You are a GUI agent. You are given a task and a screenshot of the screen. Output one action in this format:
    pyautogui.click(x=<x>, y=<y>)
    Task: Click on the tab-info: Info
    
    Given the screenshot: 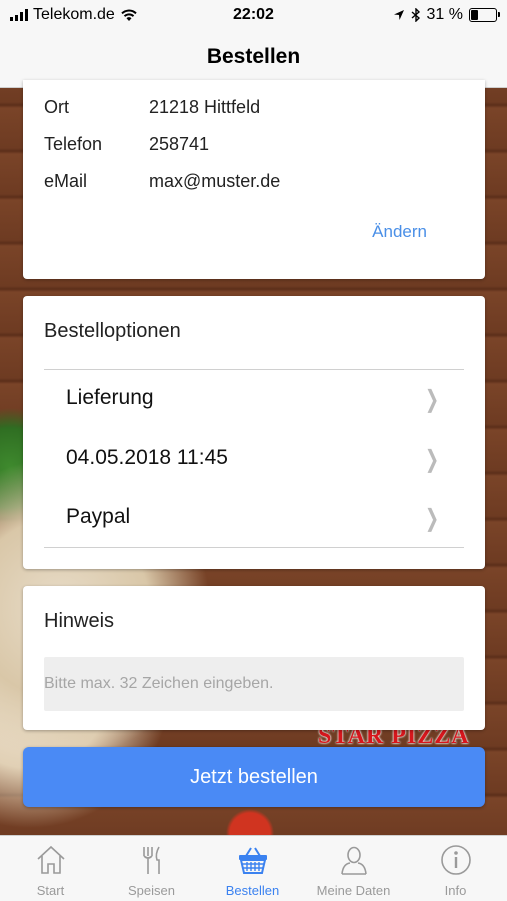 What is the action you would take?
    pyautogui.click(x=455, y=868)
    